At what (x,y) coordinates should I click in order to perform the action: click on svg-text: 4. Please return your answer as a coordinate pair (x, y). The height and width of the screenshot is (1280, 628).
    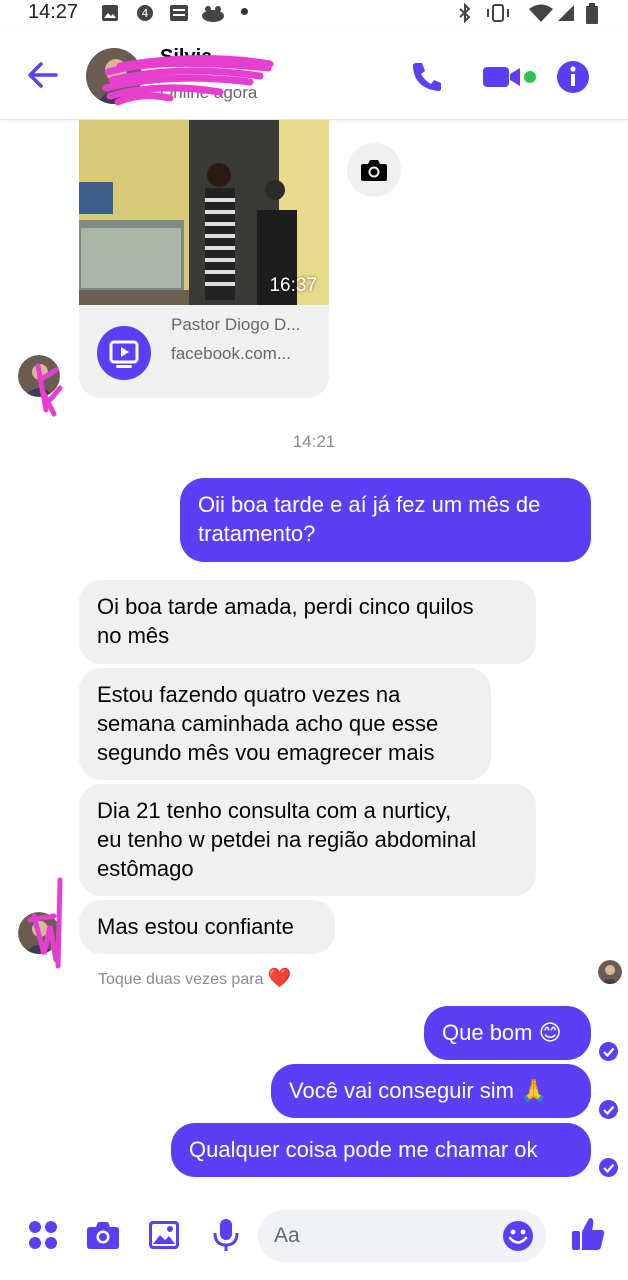
    Looking at the image, I should click on (145, 13).